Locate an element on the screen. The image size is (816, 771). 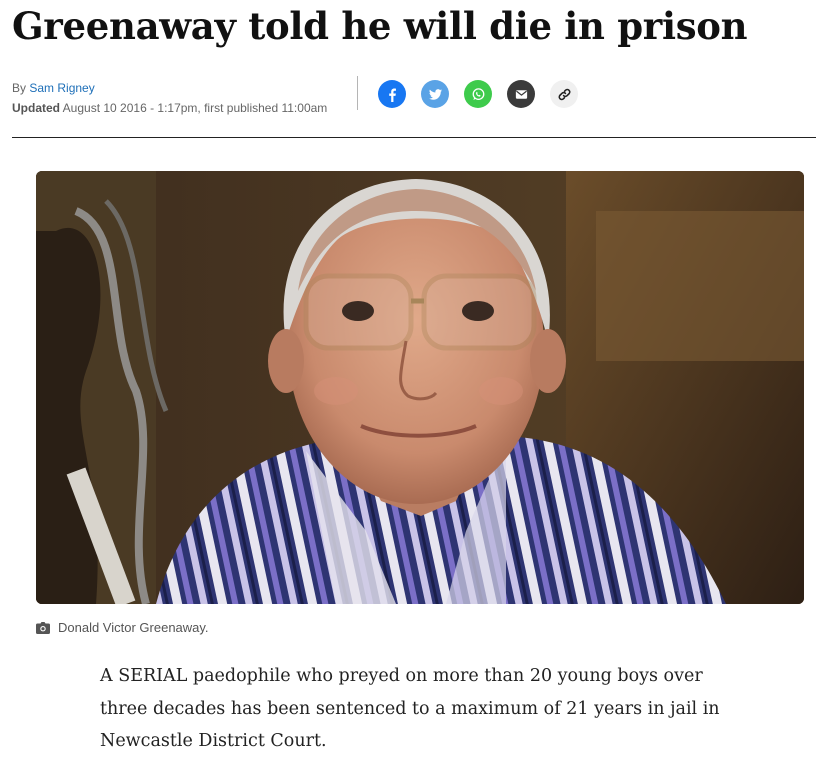
article-headline: Greenaway told he will die in prison is located at coordinates (380, 26).